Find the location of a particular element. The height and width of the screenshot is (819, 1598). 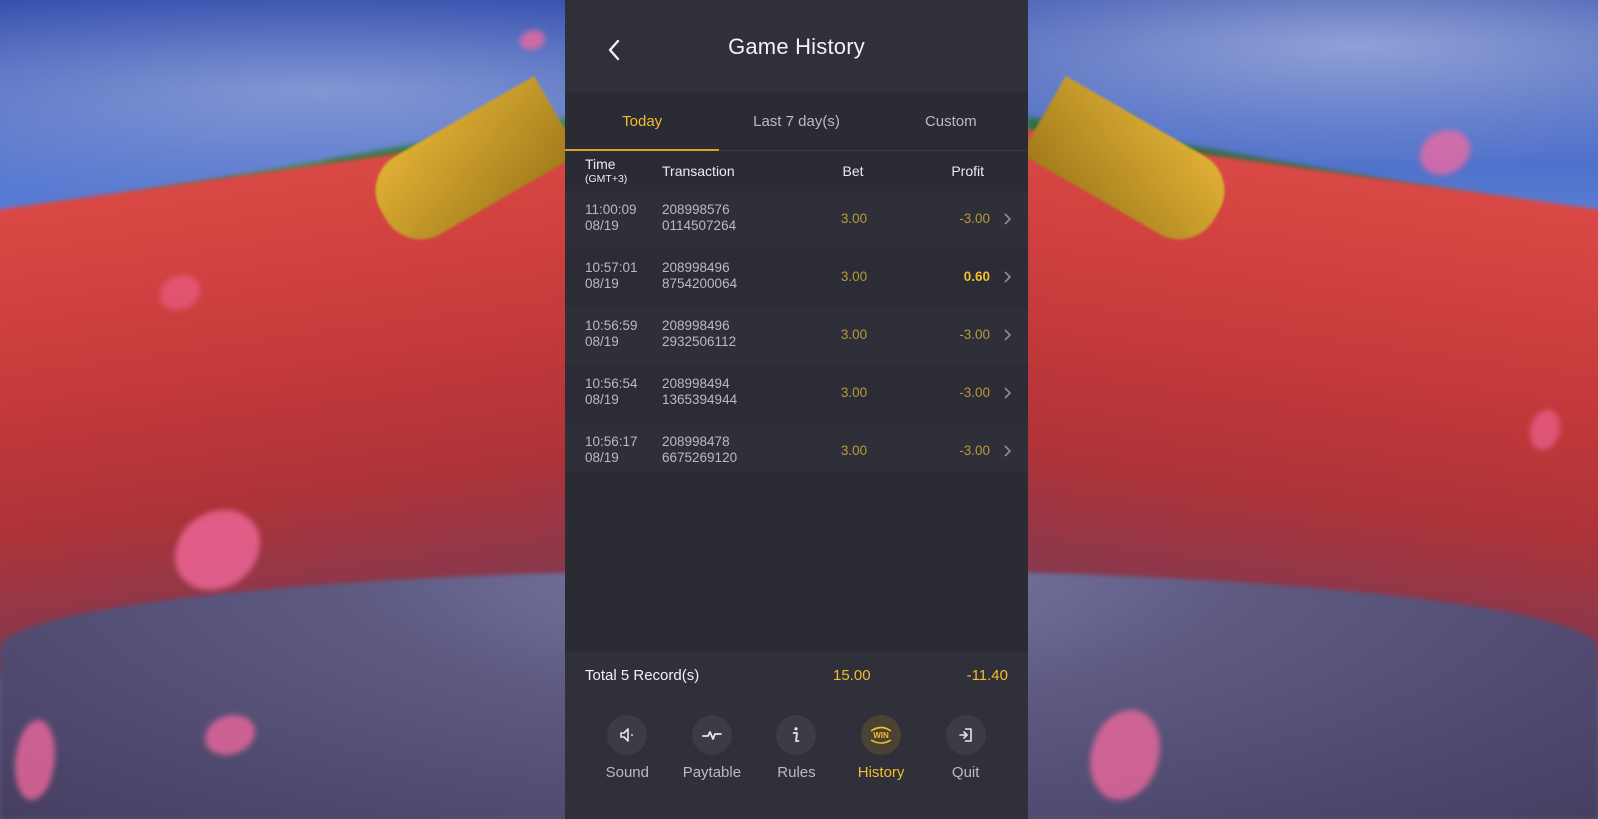

info-icon is located at coordinates (796, 734).